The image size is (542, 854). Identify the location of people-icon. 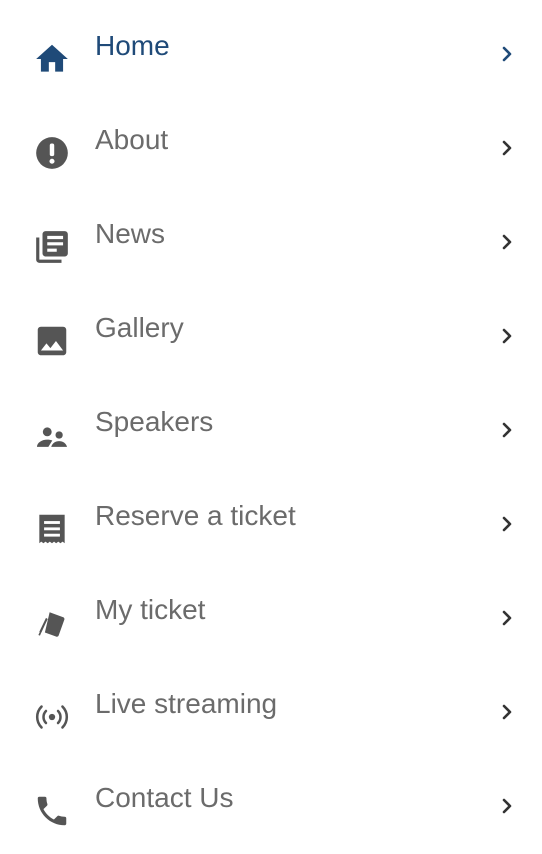
(52, 435).